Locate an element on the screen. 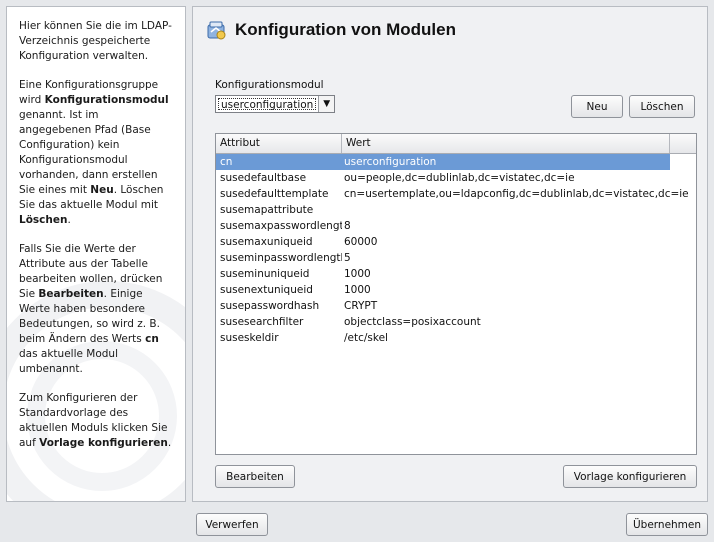 Image resolution: width=714 pixels, height=542 pixels. edit-button: Bearbeiten is located at coordinates (255, 476).